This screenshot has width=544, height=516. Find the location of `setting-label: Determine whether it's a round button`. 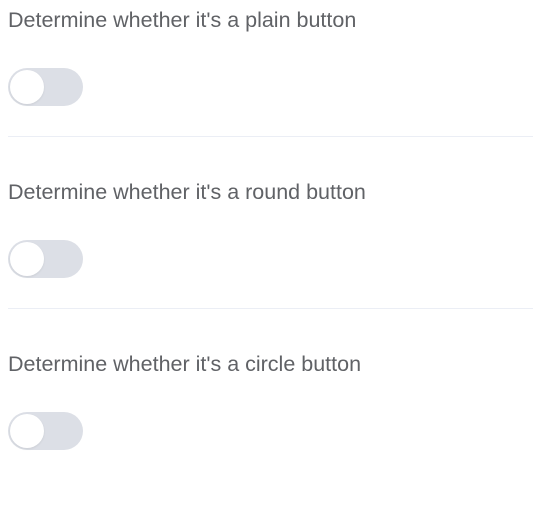

setting-label: Determine whether it's a round button is located at coordinates (187, 192).